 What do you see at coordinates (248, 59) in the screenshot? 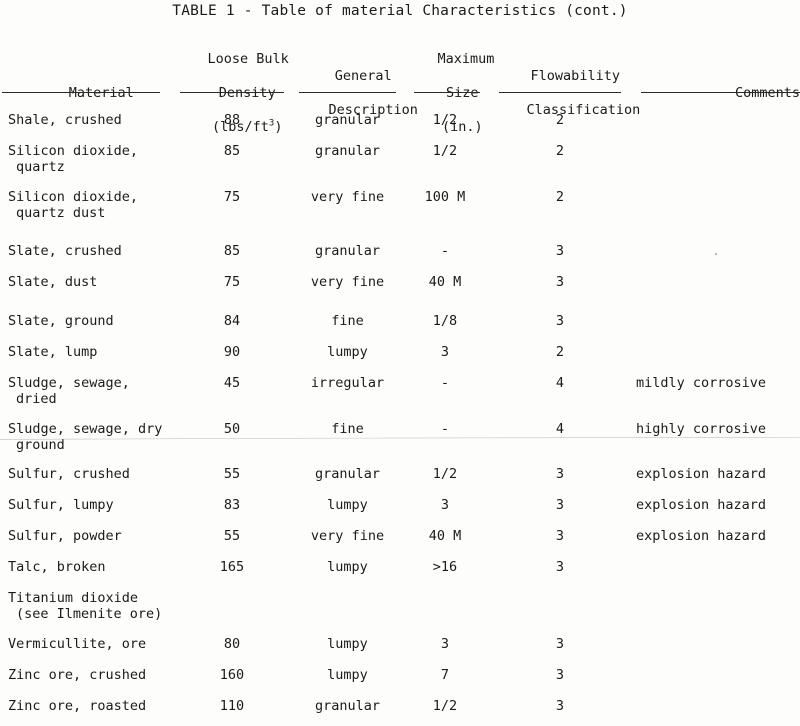
I see `column-header-density-line1: Loose Bulk` at bounding box center [248, 59].